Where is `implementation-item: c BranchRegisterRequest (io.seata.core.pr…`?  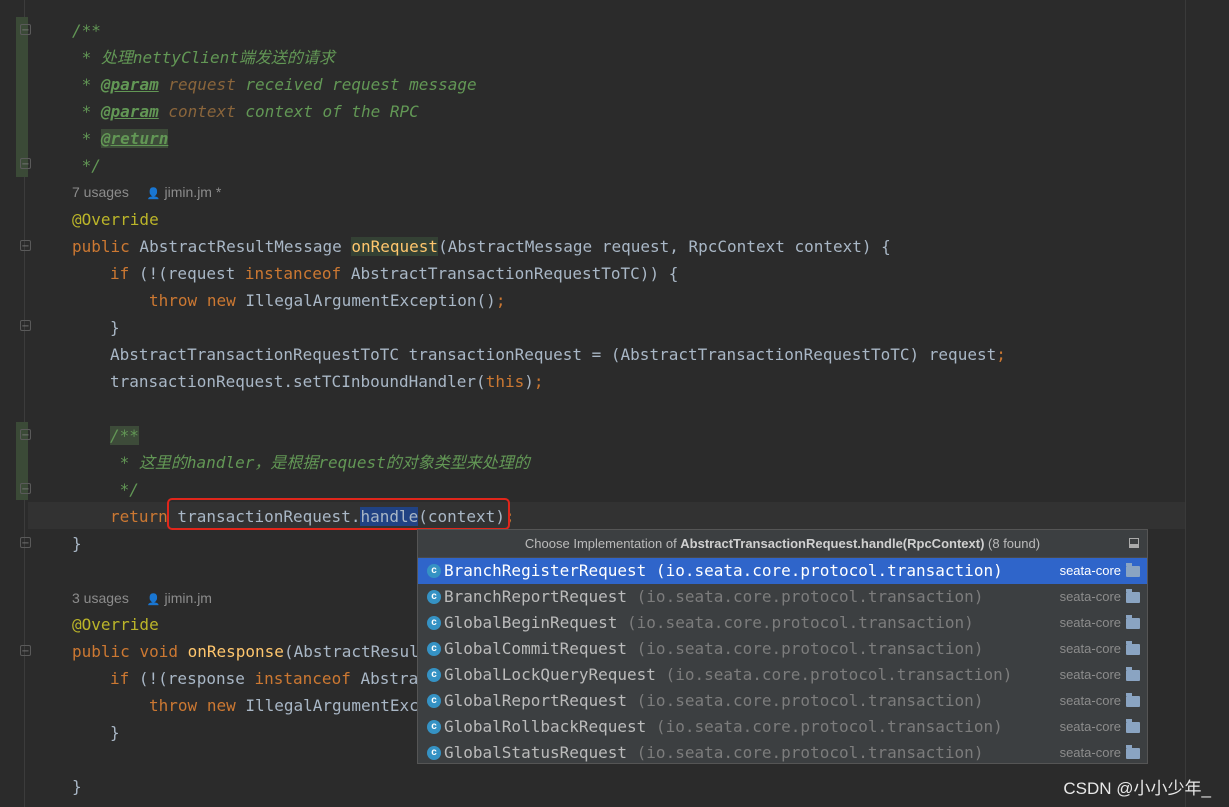 implementation-item: c BranchRegisterRequest (io.seata.core.pr… is located at coordinates (782, 571).